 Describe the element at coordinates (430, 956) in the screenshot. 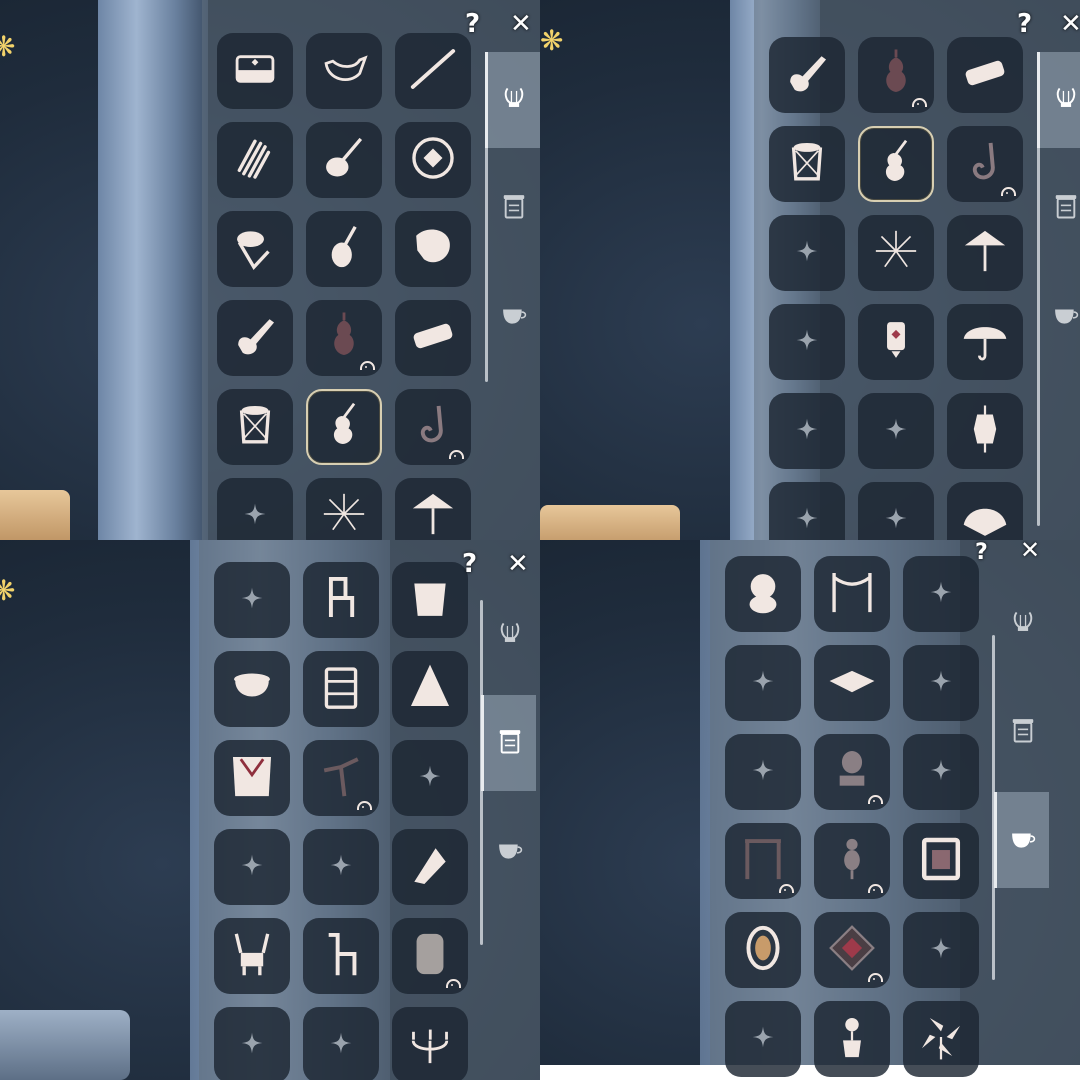

I see `item-slot-stone-stove` at that location.